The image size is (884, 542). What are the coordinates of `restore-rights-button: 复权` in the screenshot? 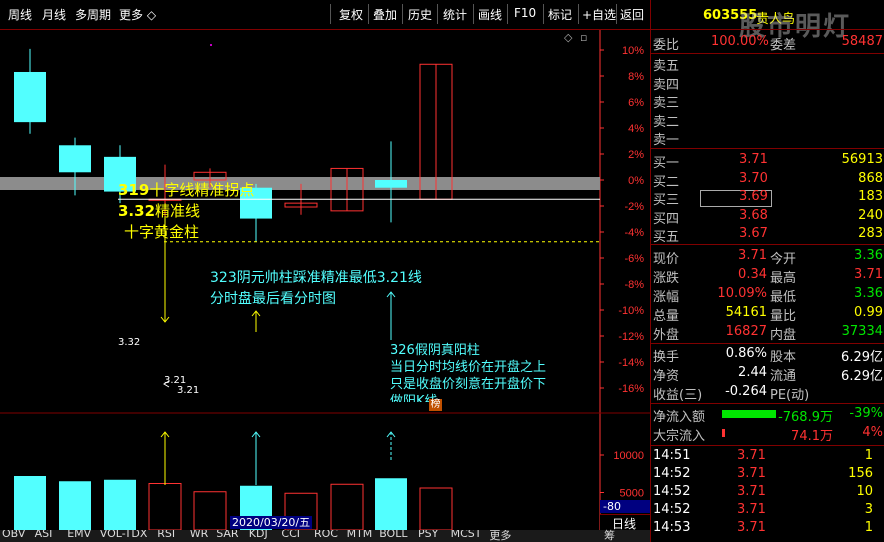 It's located at (351, 14).